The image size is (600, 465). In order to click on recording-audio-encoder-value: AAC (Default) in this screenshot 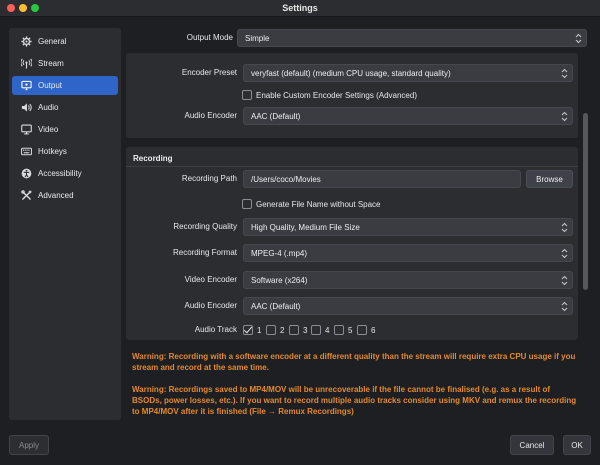, I will do `click(276, 306)`.